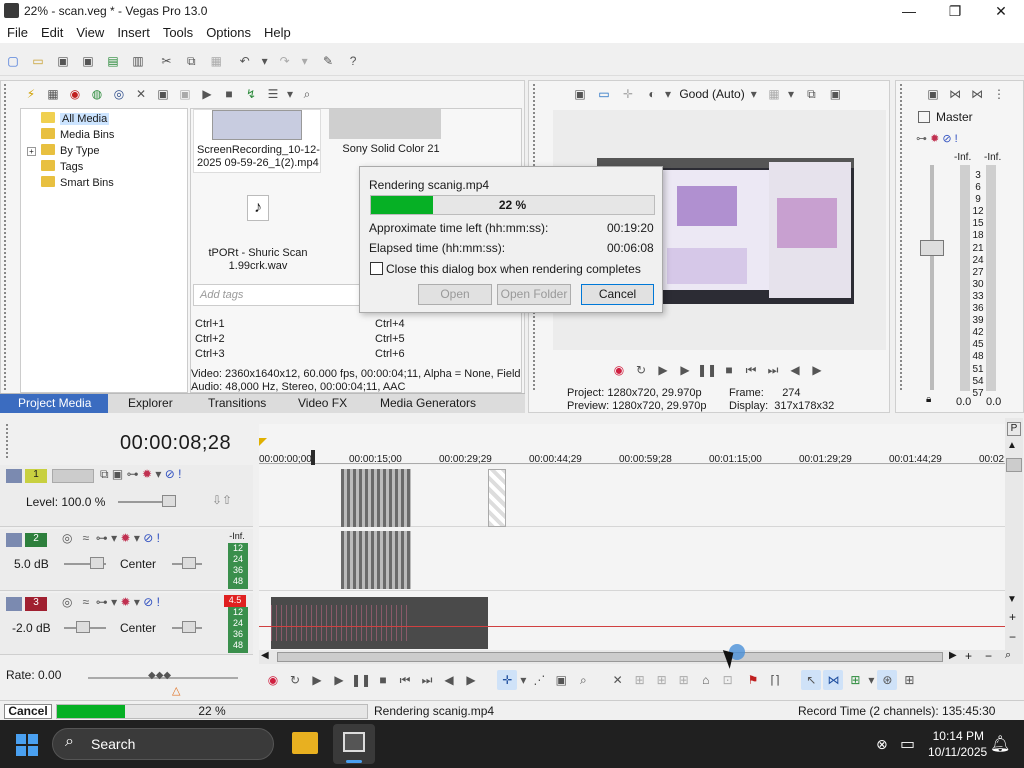  I want to click on fx-chain-icon: ⊶, so click(921, 139).